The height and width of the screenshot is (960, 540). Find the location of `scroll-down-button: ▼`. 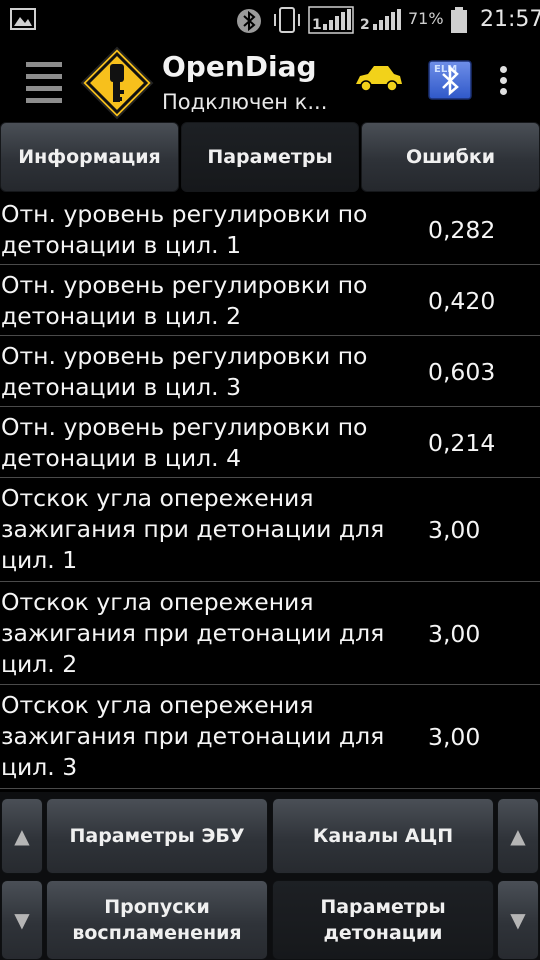

scroll-down-button: ▼ is located at coordinates (22, 920).